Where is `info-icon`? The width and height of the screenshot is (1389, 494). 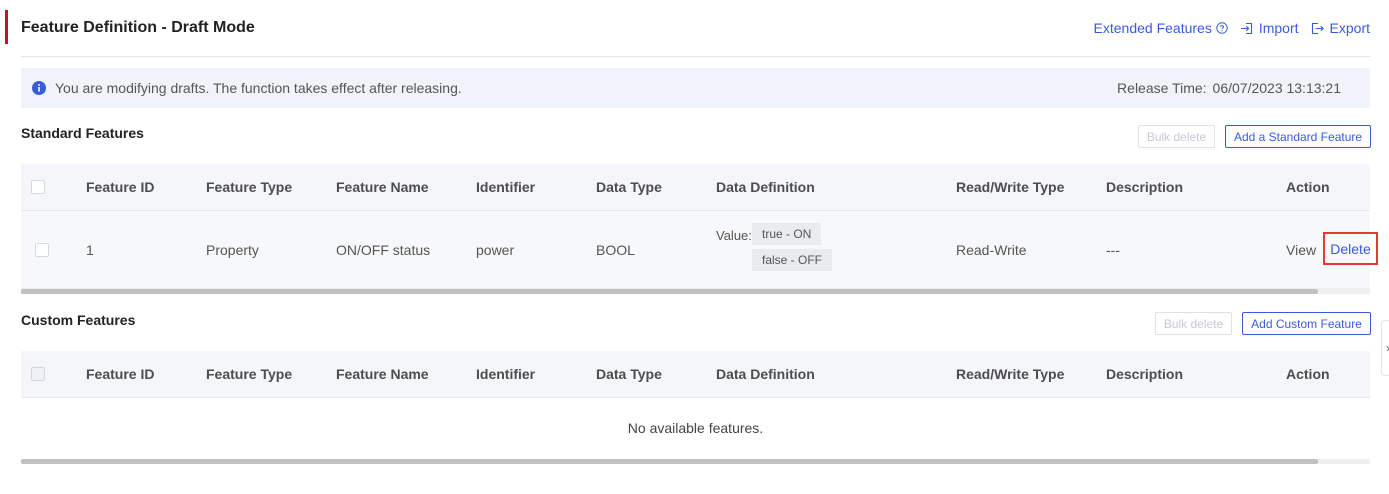 info-icon is located at coordinates (39, 88).